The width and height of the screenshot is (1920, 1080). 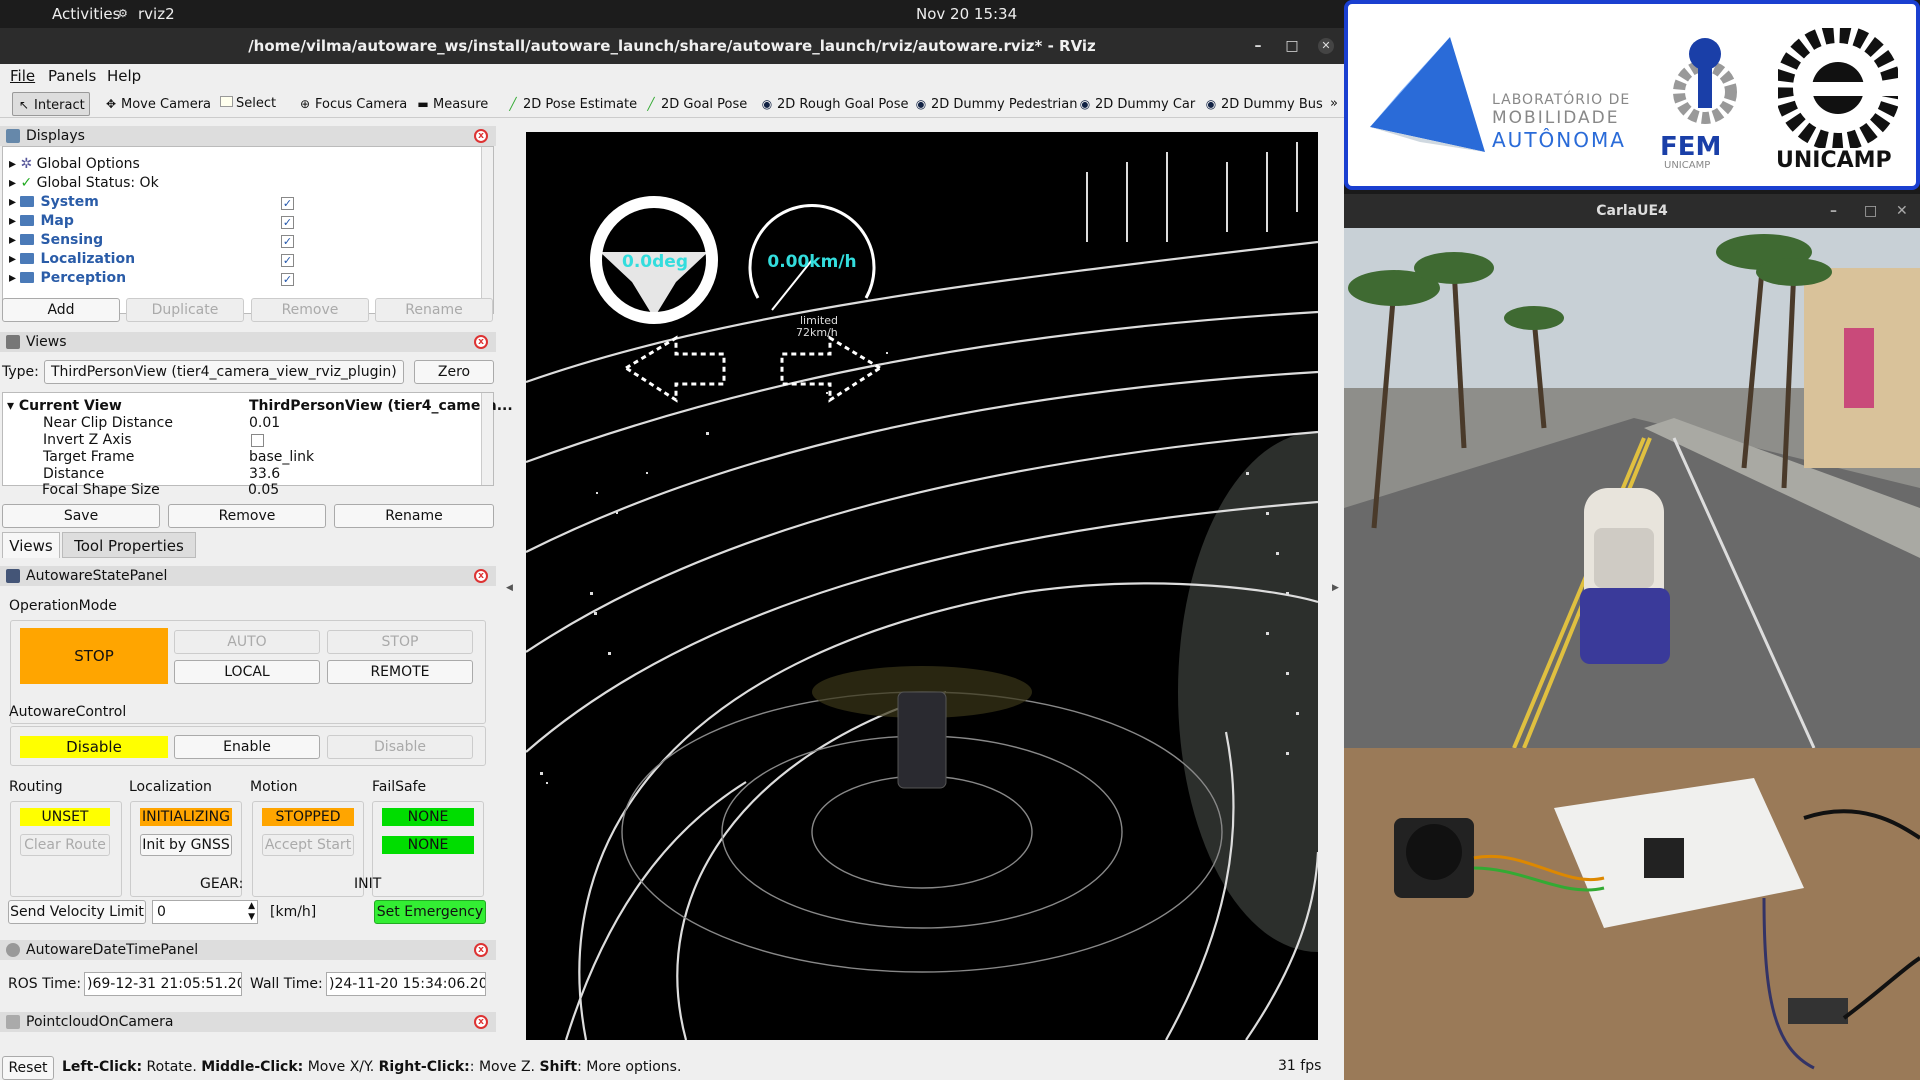 What do you see at coordinates (84, 183) in the screenshot?
I see `tree-item-global-status: ▸ ✓ Global Status: Ok` at bounding box center [84, 183].